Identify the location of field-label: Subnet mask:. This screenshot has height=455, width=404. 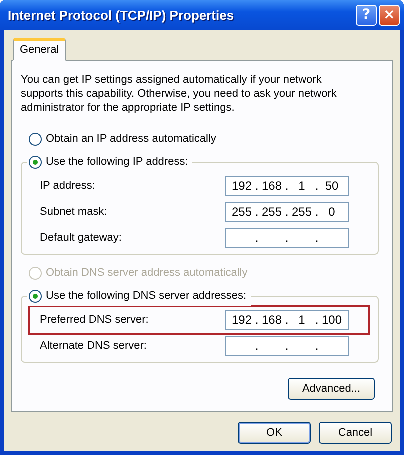
(74, 212).